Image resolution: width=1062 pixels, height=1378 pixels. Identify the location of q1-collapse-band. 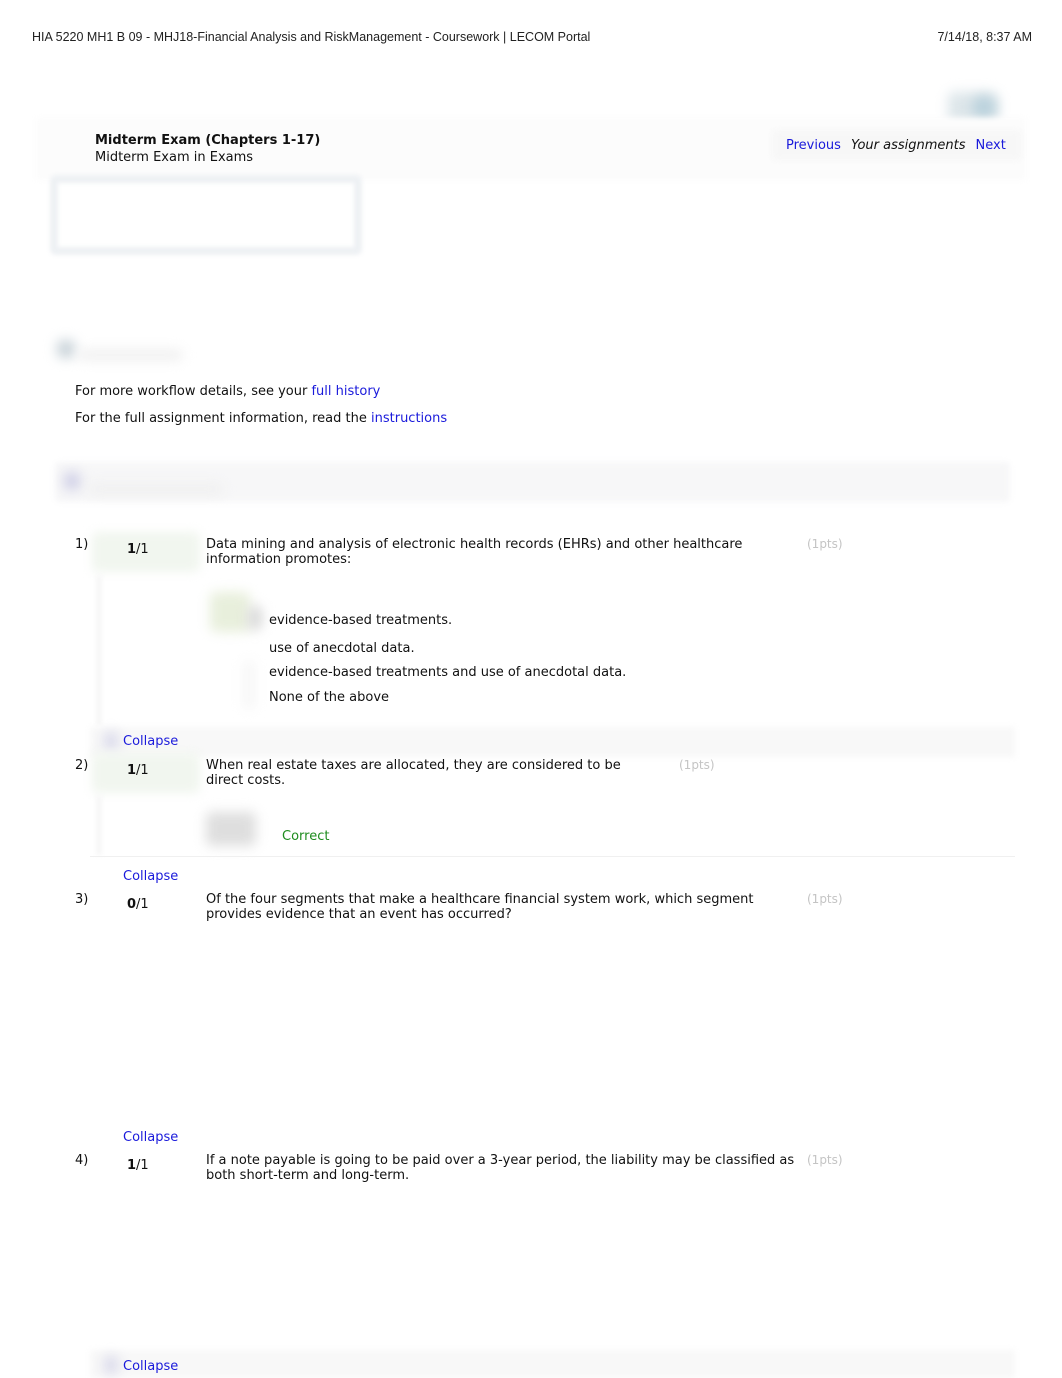
(552, 742).